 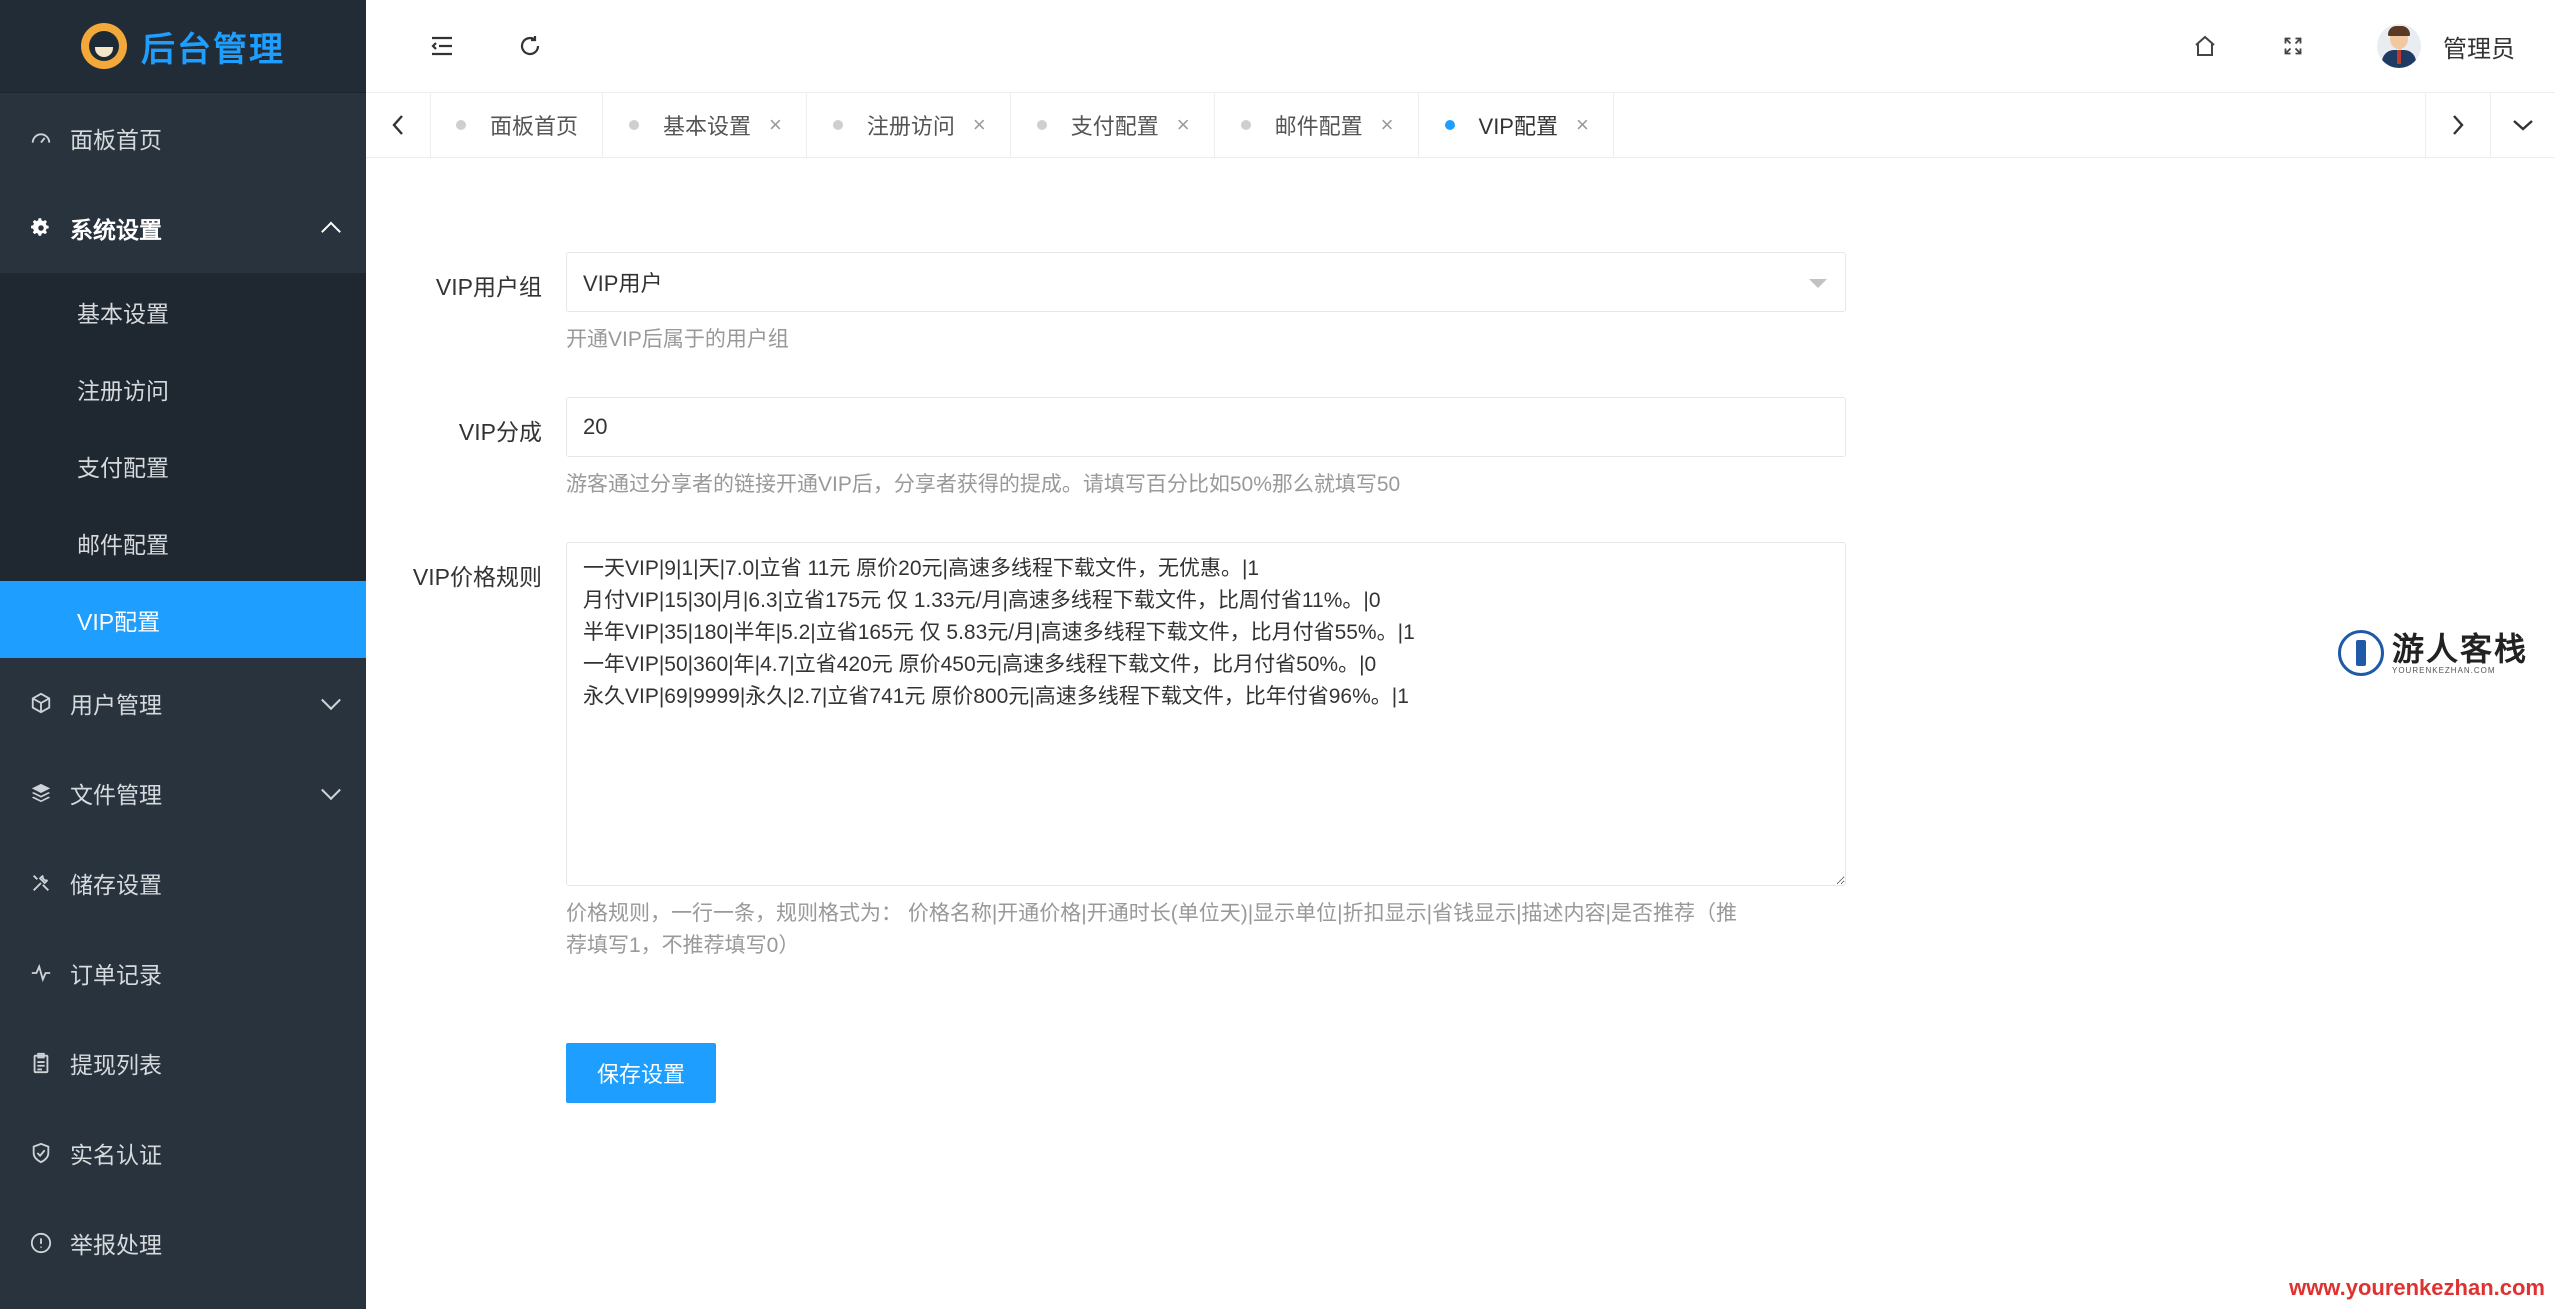 I want to click on fullscreen-button, so click(x=2293, y=46).